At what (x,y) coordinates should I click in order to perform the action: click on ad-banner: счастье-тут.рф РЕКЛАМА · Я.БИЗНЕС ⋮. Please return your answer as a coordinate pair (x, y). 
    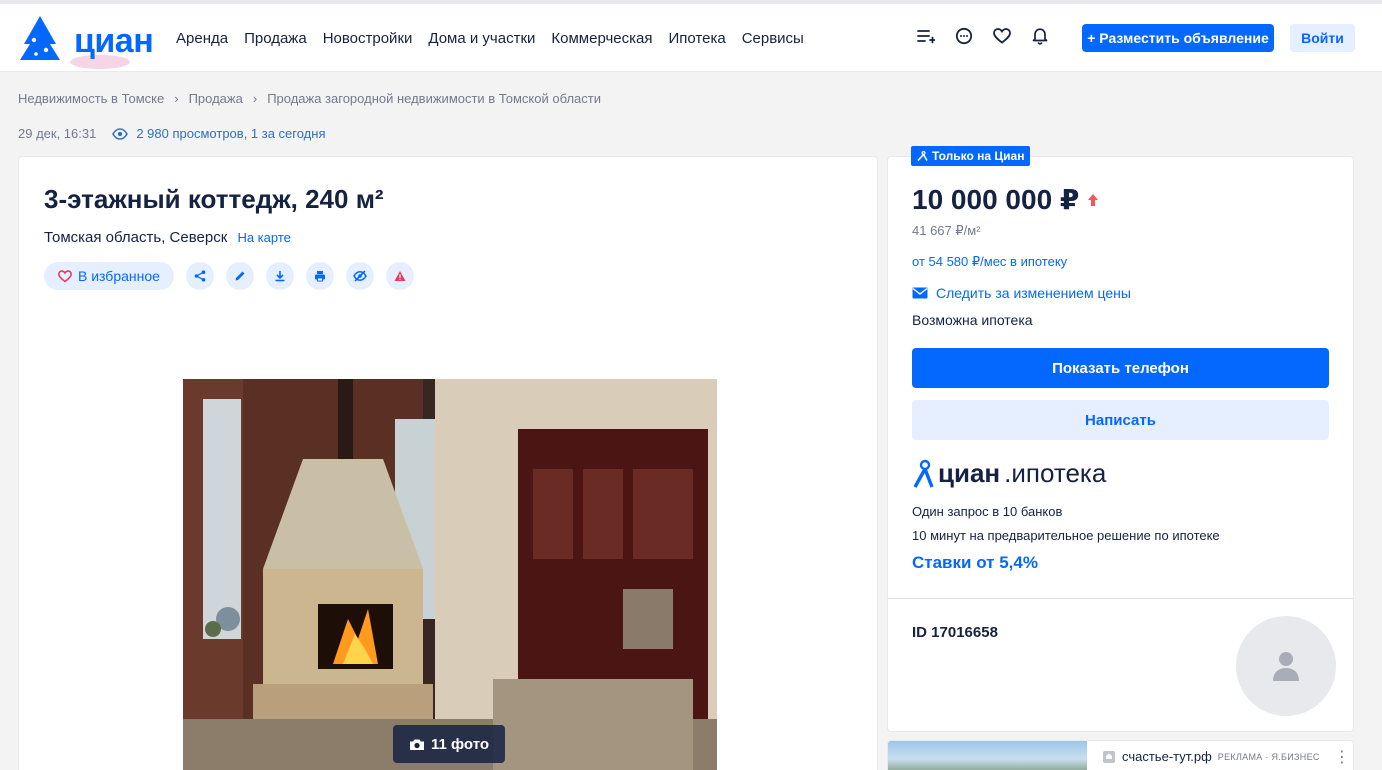
    Looking at the image, I should click on (1120, 755).